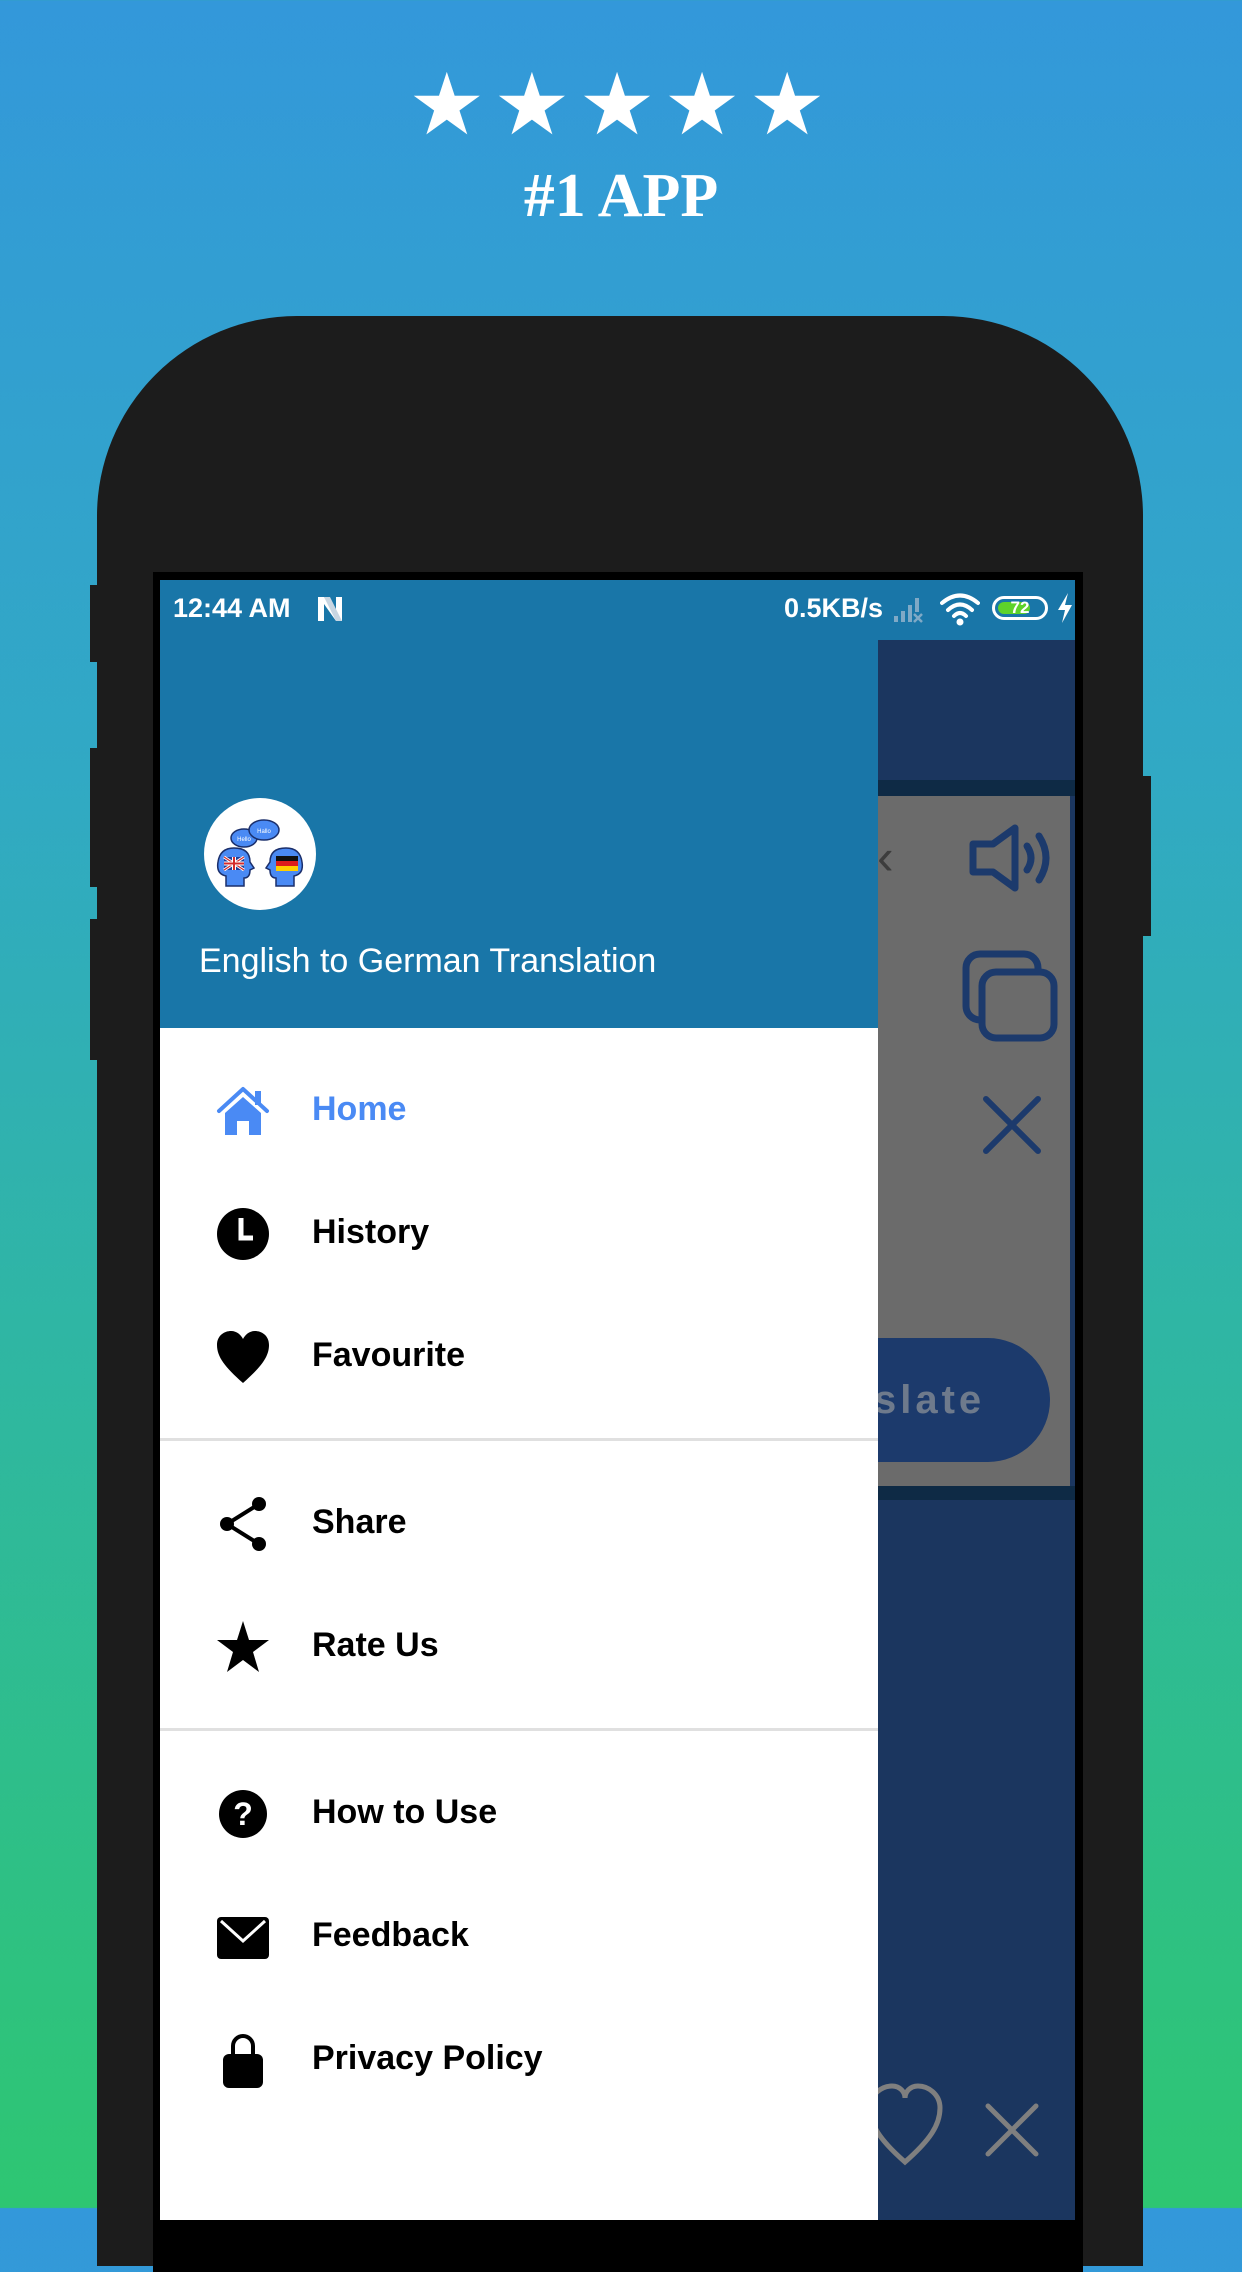 The image size is (1242, 2272). Describe the element at coordinates (960, 609) in the screenshot. I see `wifi-icon` at that location.